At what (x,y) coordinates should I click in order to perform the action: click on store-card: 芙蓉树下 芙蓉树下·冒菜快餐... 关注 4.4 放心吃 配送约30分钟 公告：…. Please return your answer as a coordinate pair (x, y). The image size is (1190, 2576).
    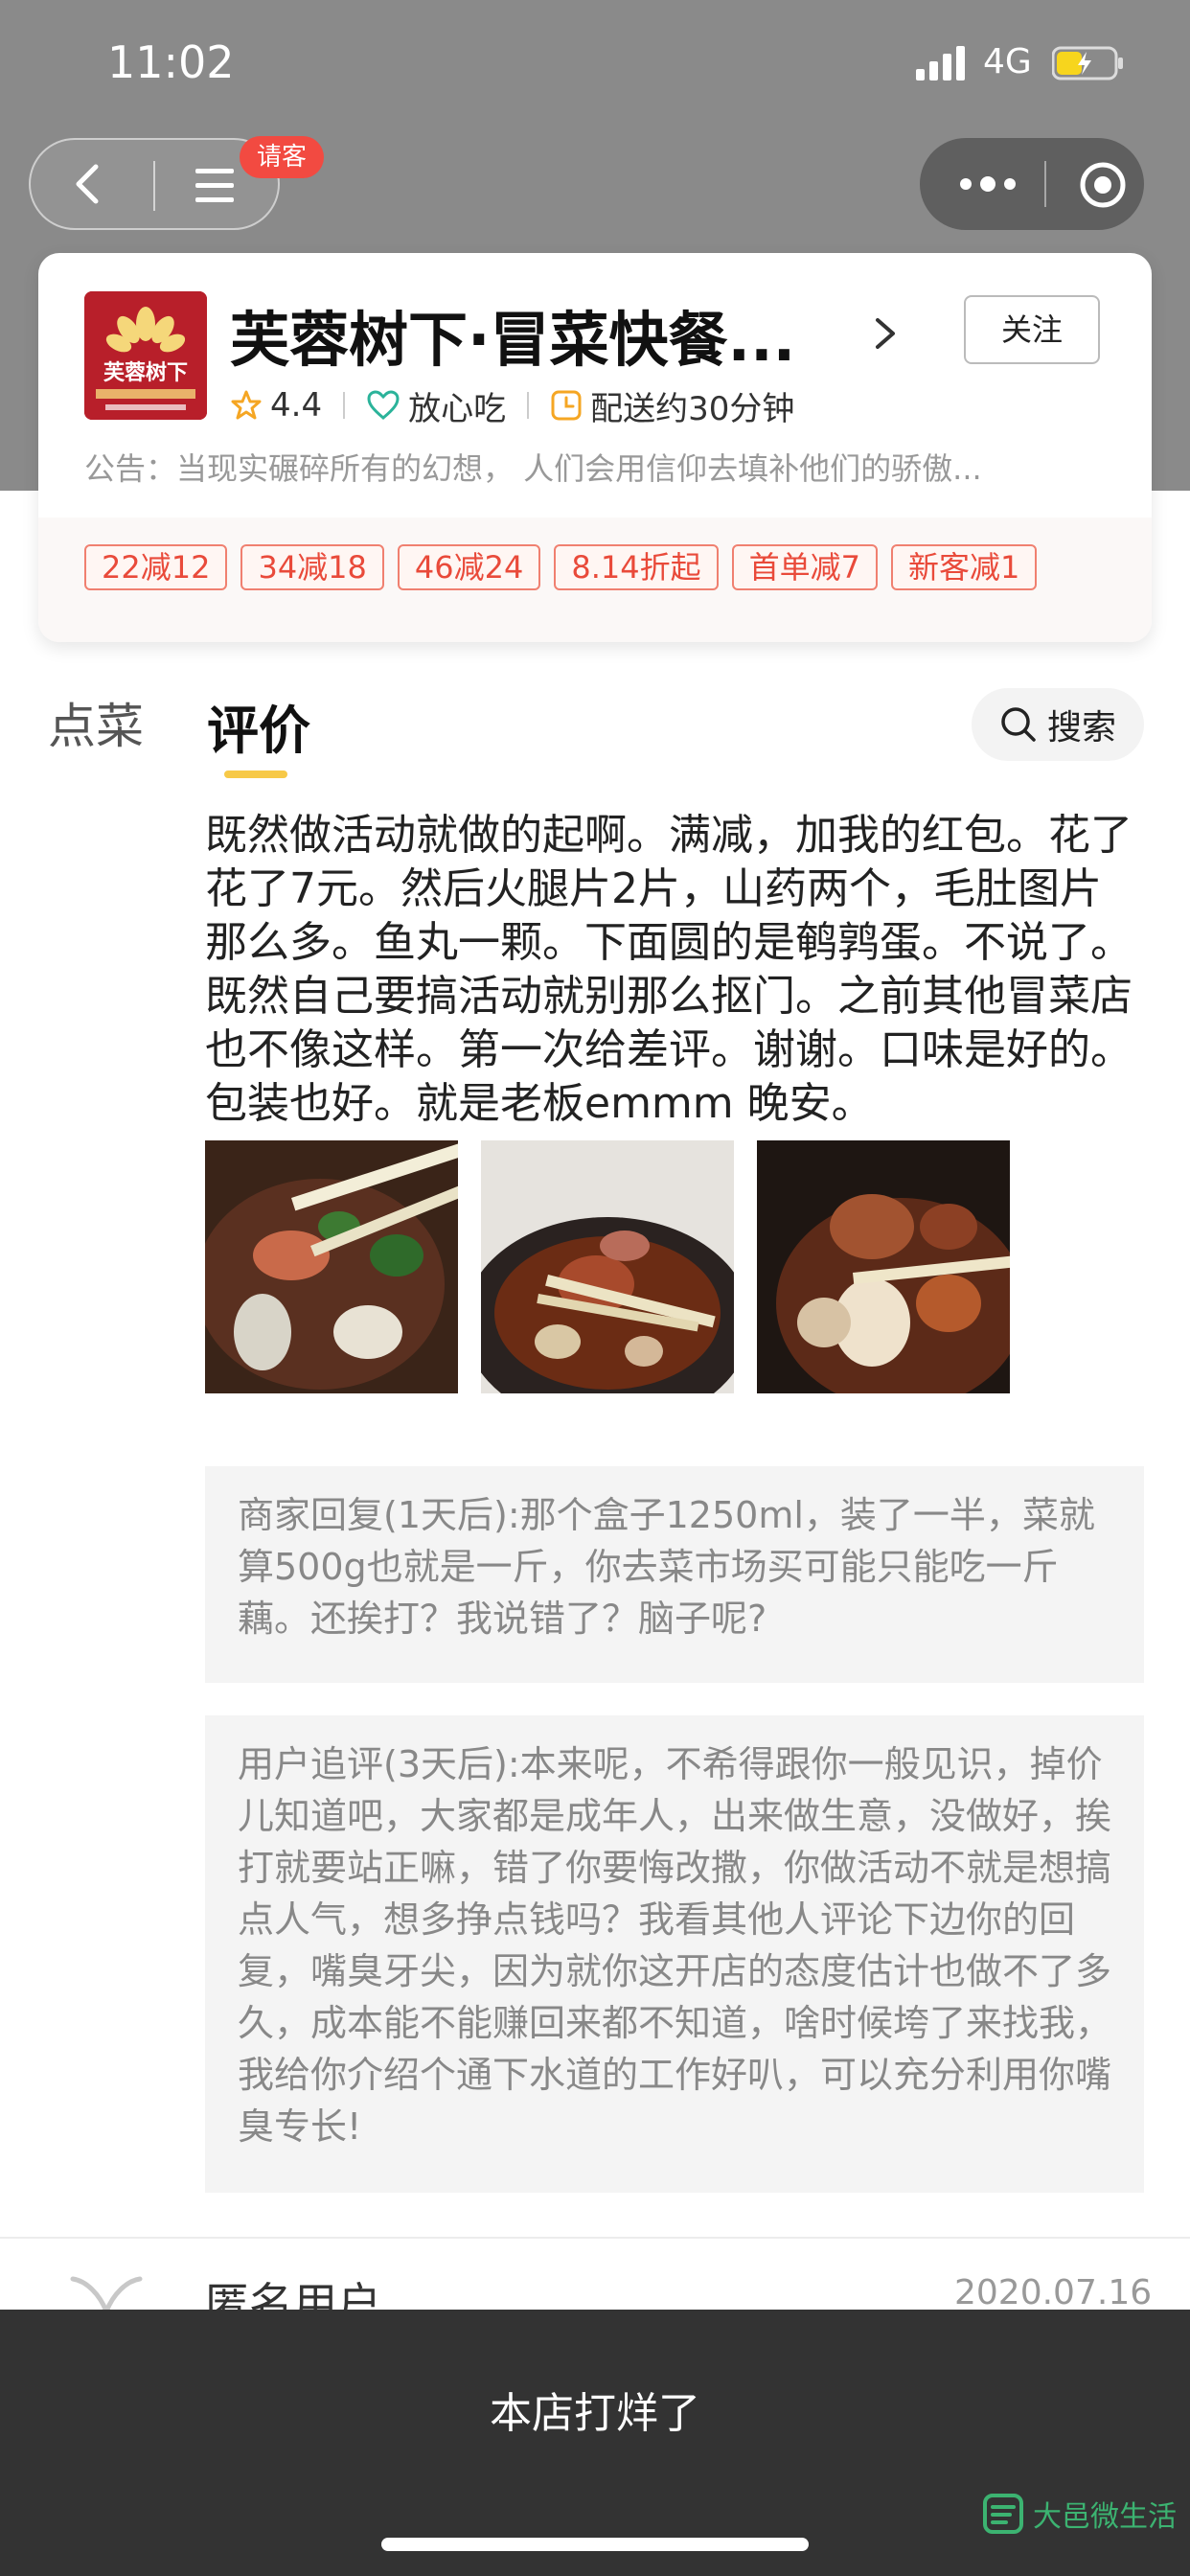
    Looking at the image, I should click on (595, 447).